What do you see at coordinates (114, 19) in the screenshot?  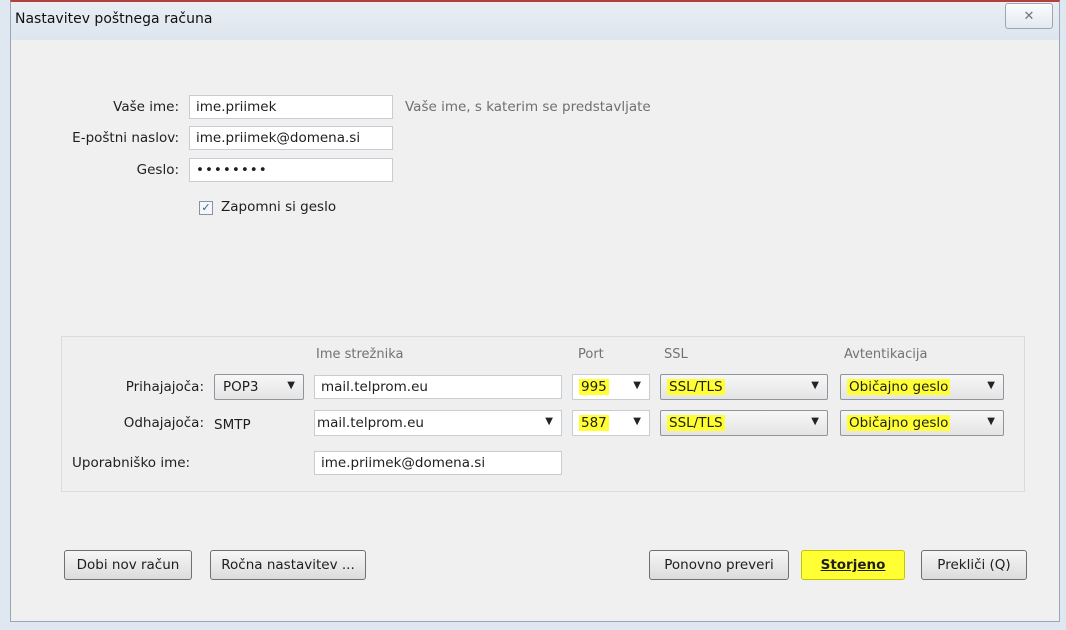 I see `window-title: Nastavitev poštnega računa` at bounding box center [114, 19].